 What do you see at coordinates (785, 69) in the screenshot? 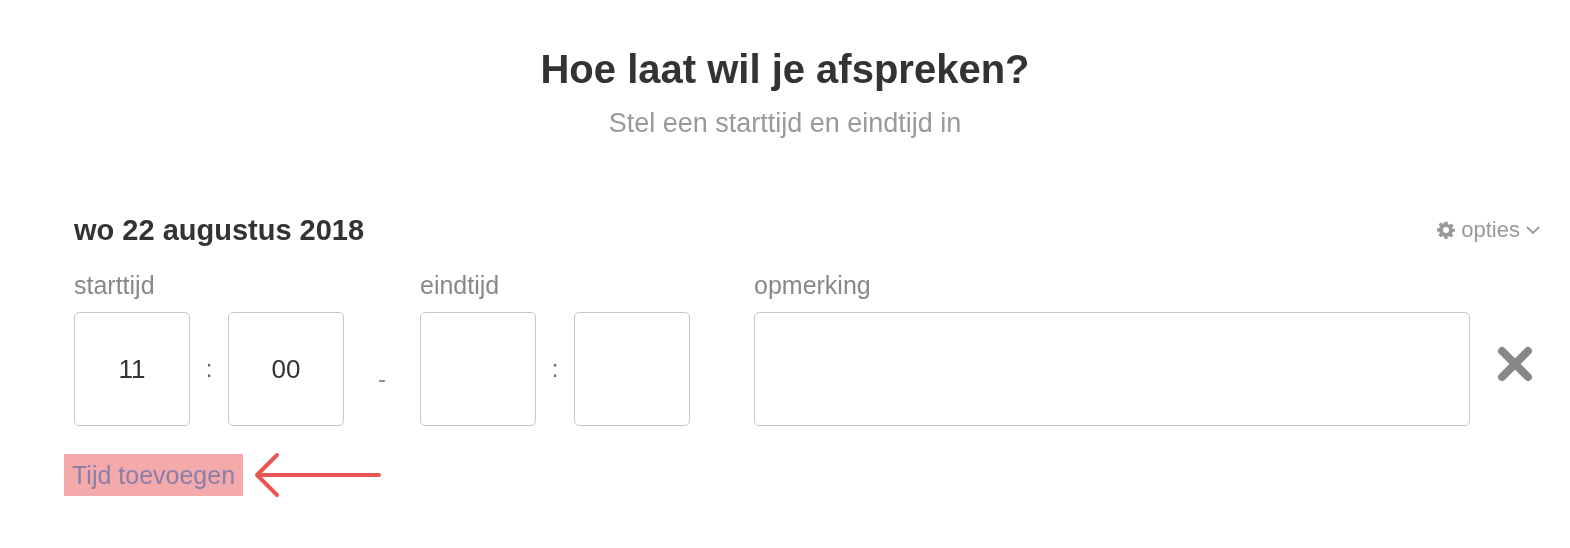
I see `page-title: Hoe laat wil je afspreken?` at bounding box center [785, 69].